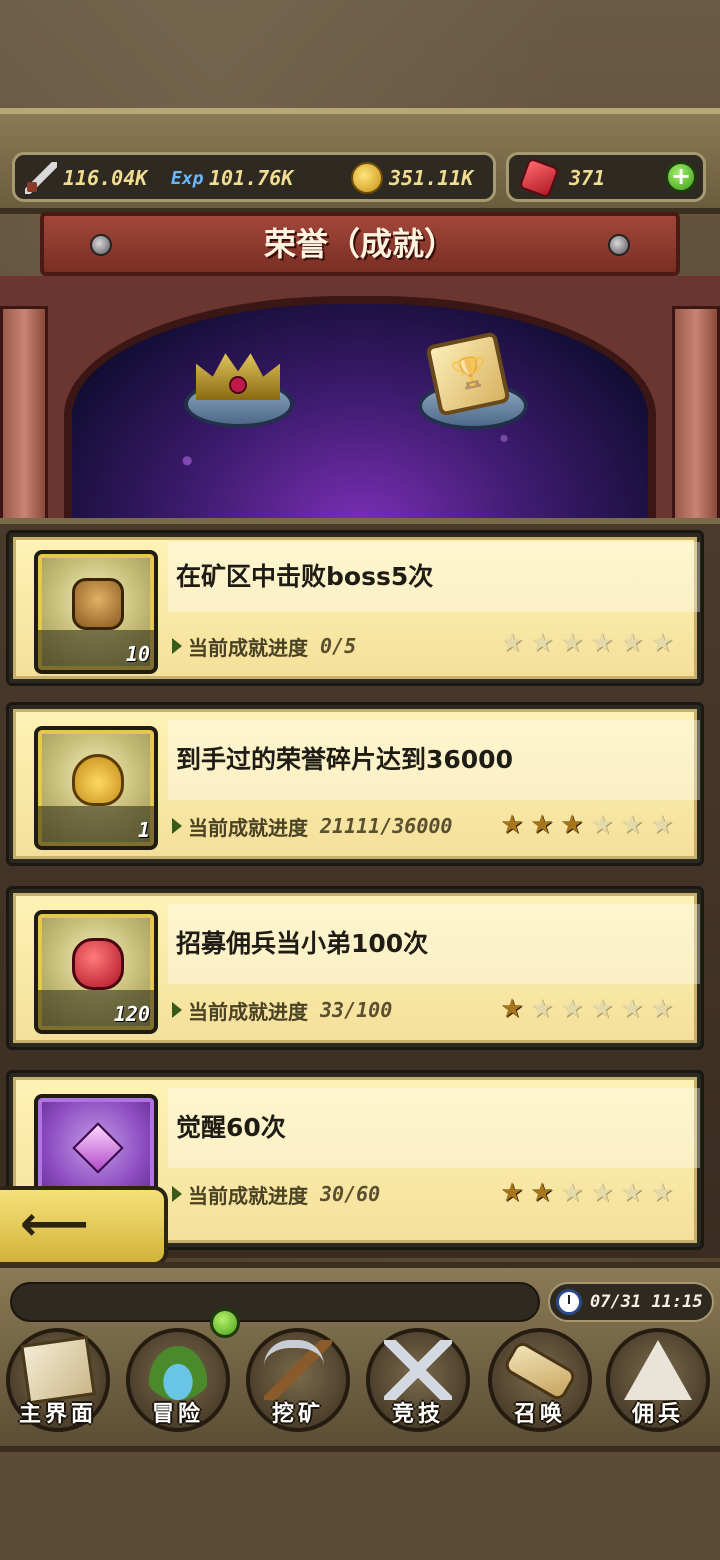  I want to click on left-pillar, so click(24, 416).